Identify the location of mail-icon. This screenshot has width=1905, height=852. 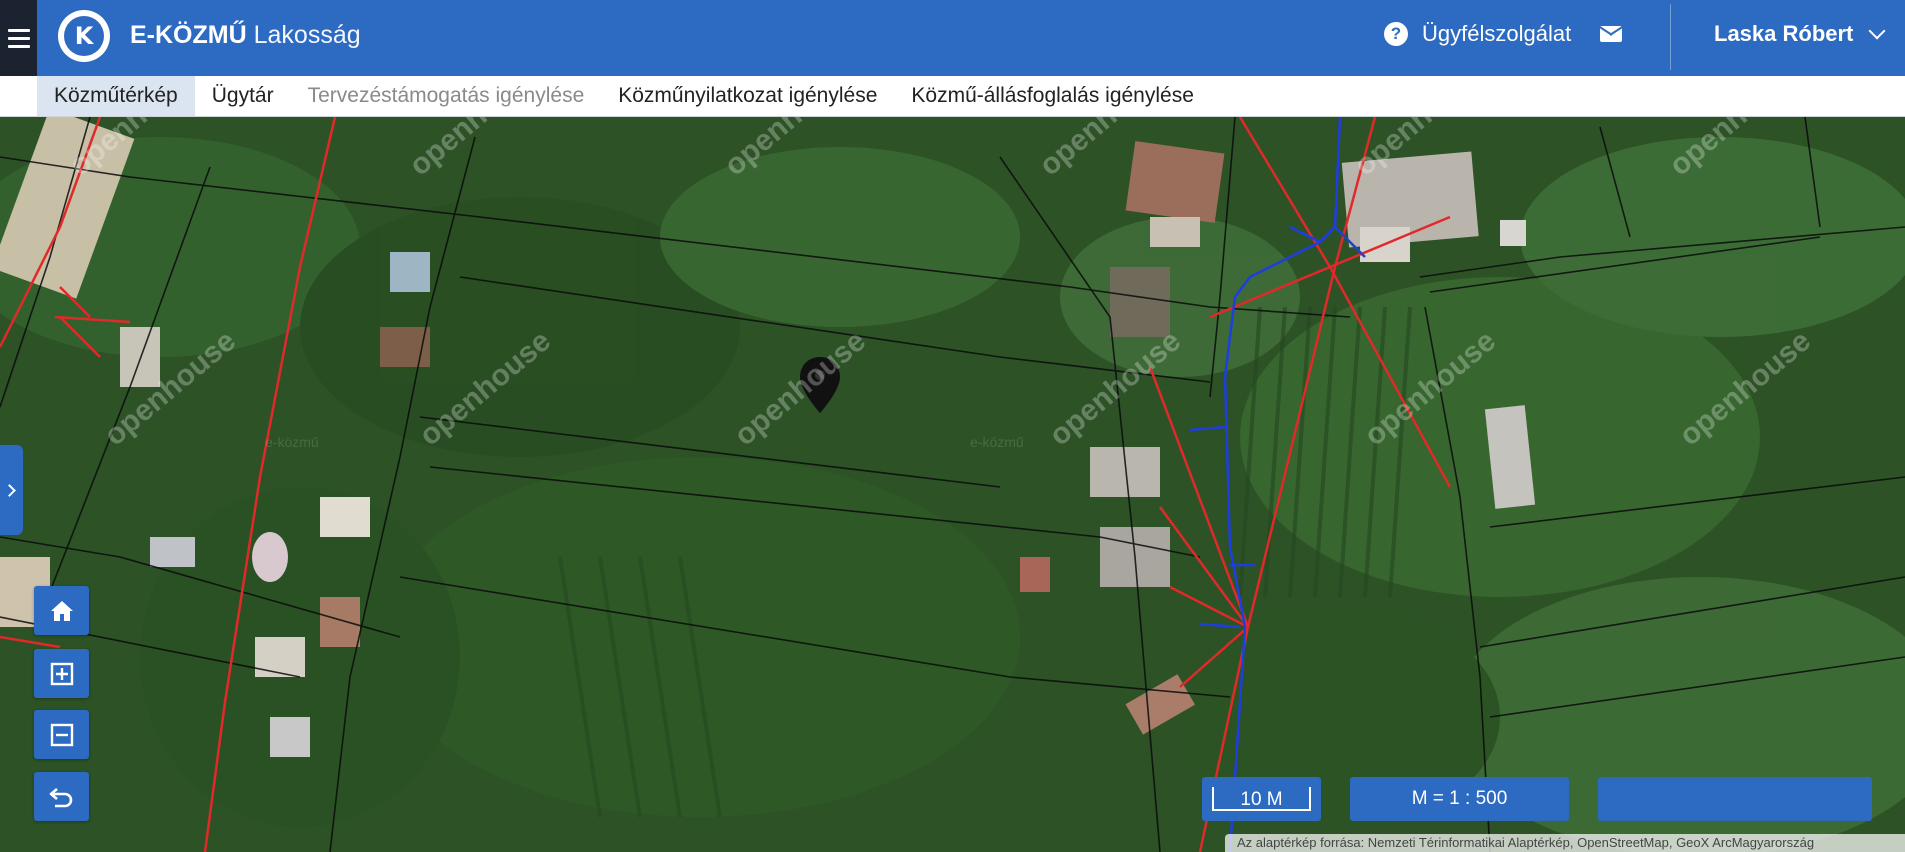
(1611, 34).